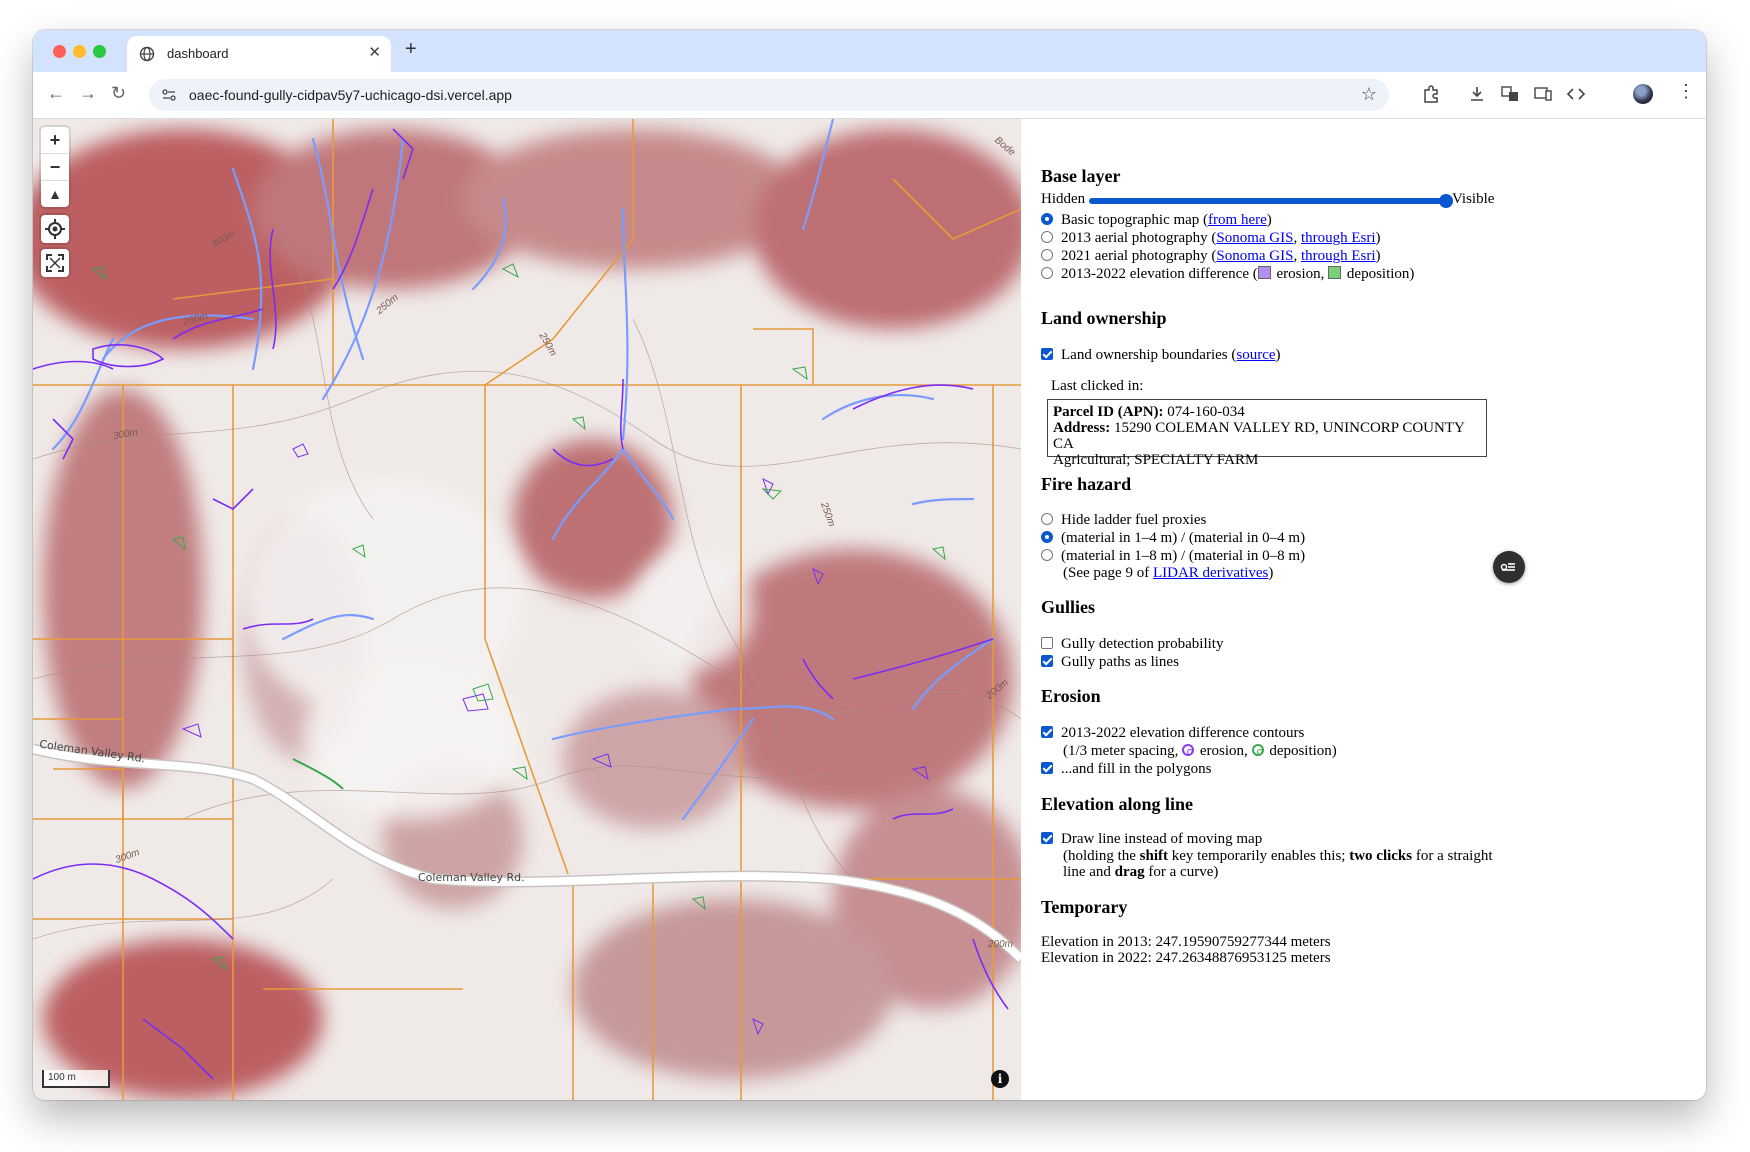 This screenshot has height=1152, width=1750. What do you see at coordinates (1136, 769) in the screenshot?
I see `checkbox-label: ...and fill in the polygons` at bounding box center [1136, 769].